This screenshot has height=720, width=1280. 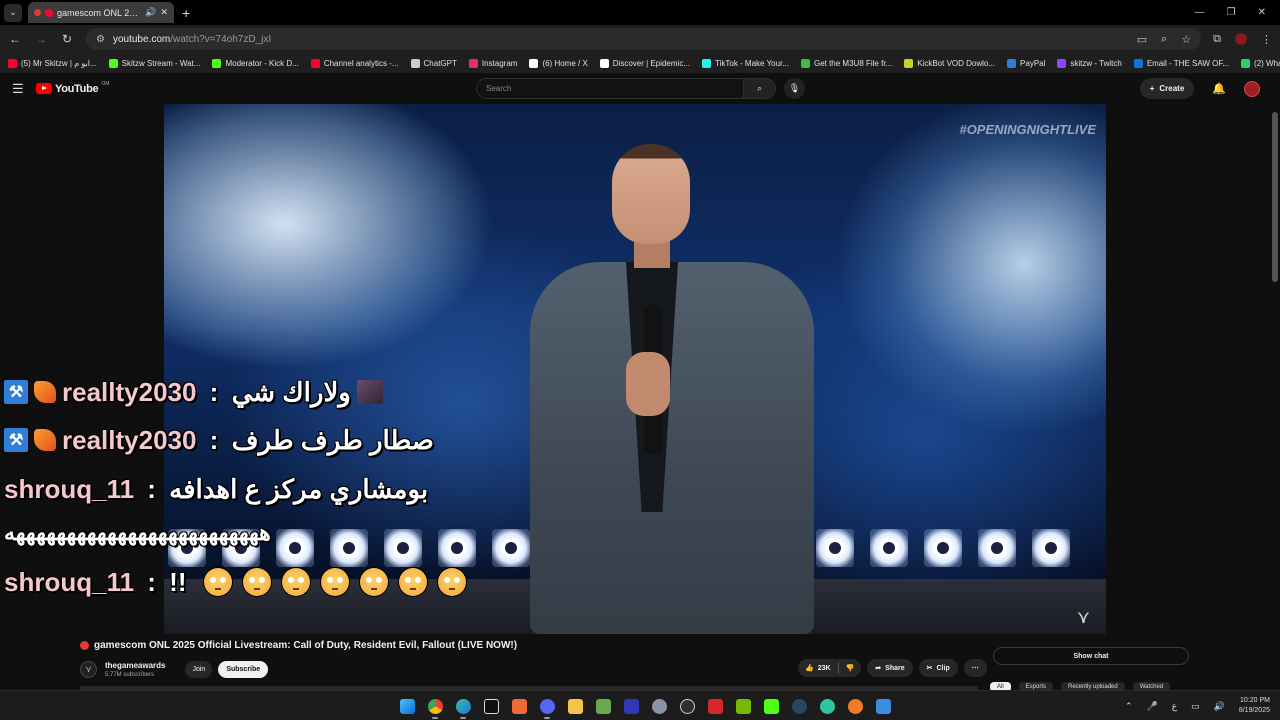 I want to click on search-button: ⌕, so click(x=760, y=88).